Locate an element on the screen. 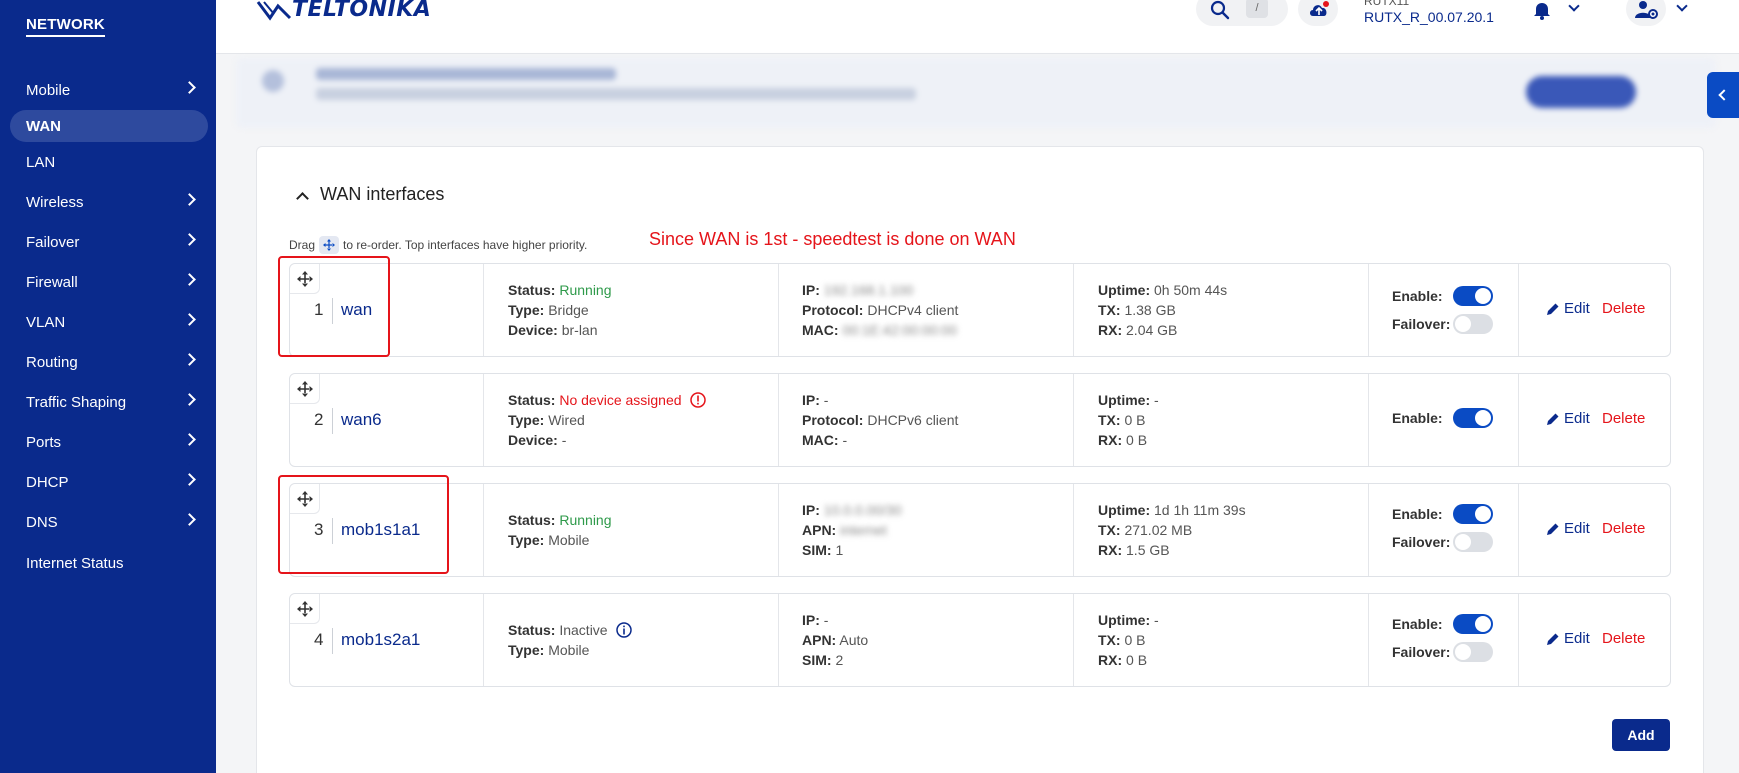  search-icon is located at coordinates (1220, 10).